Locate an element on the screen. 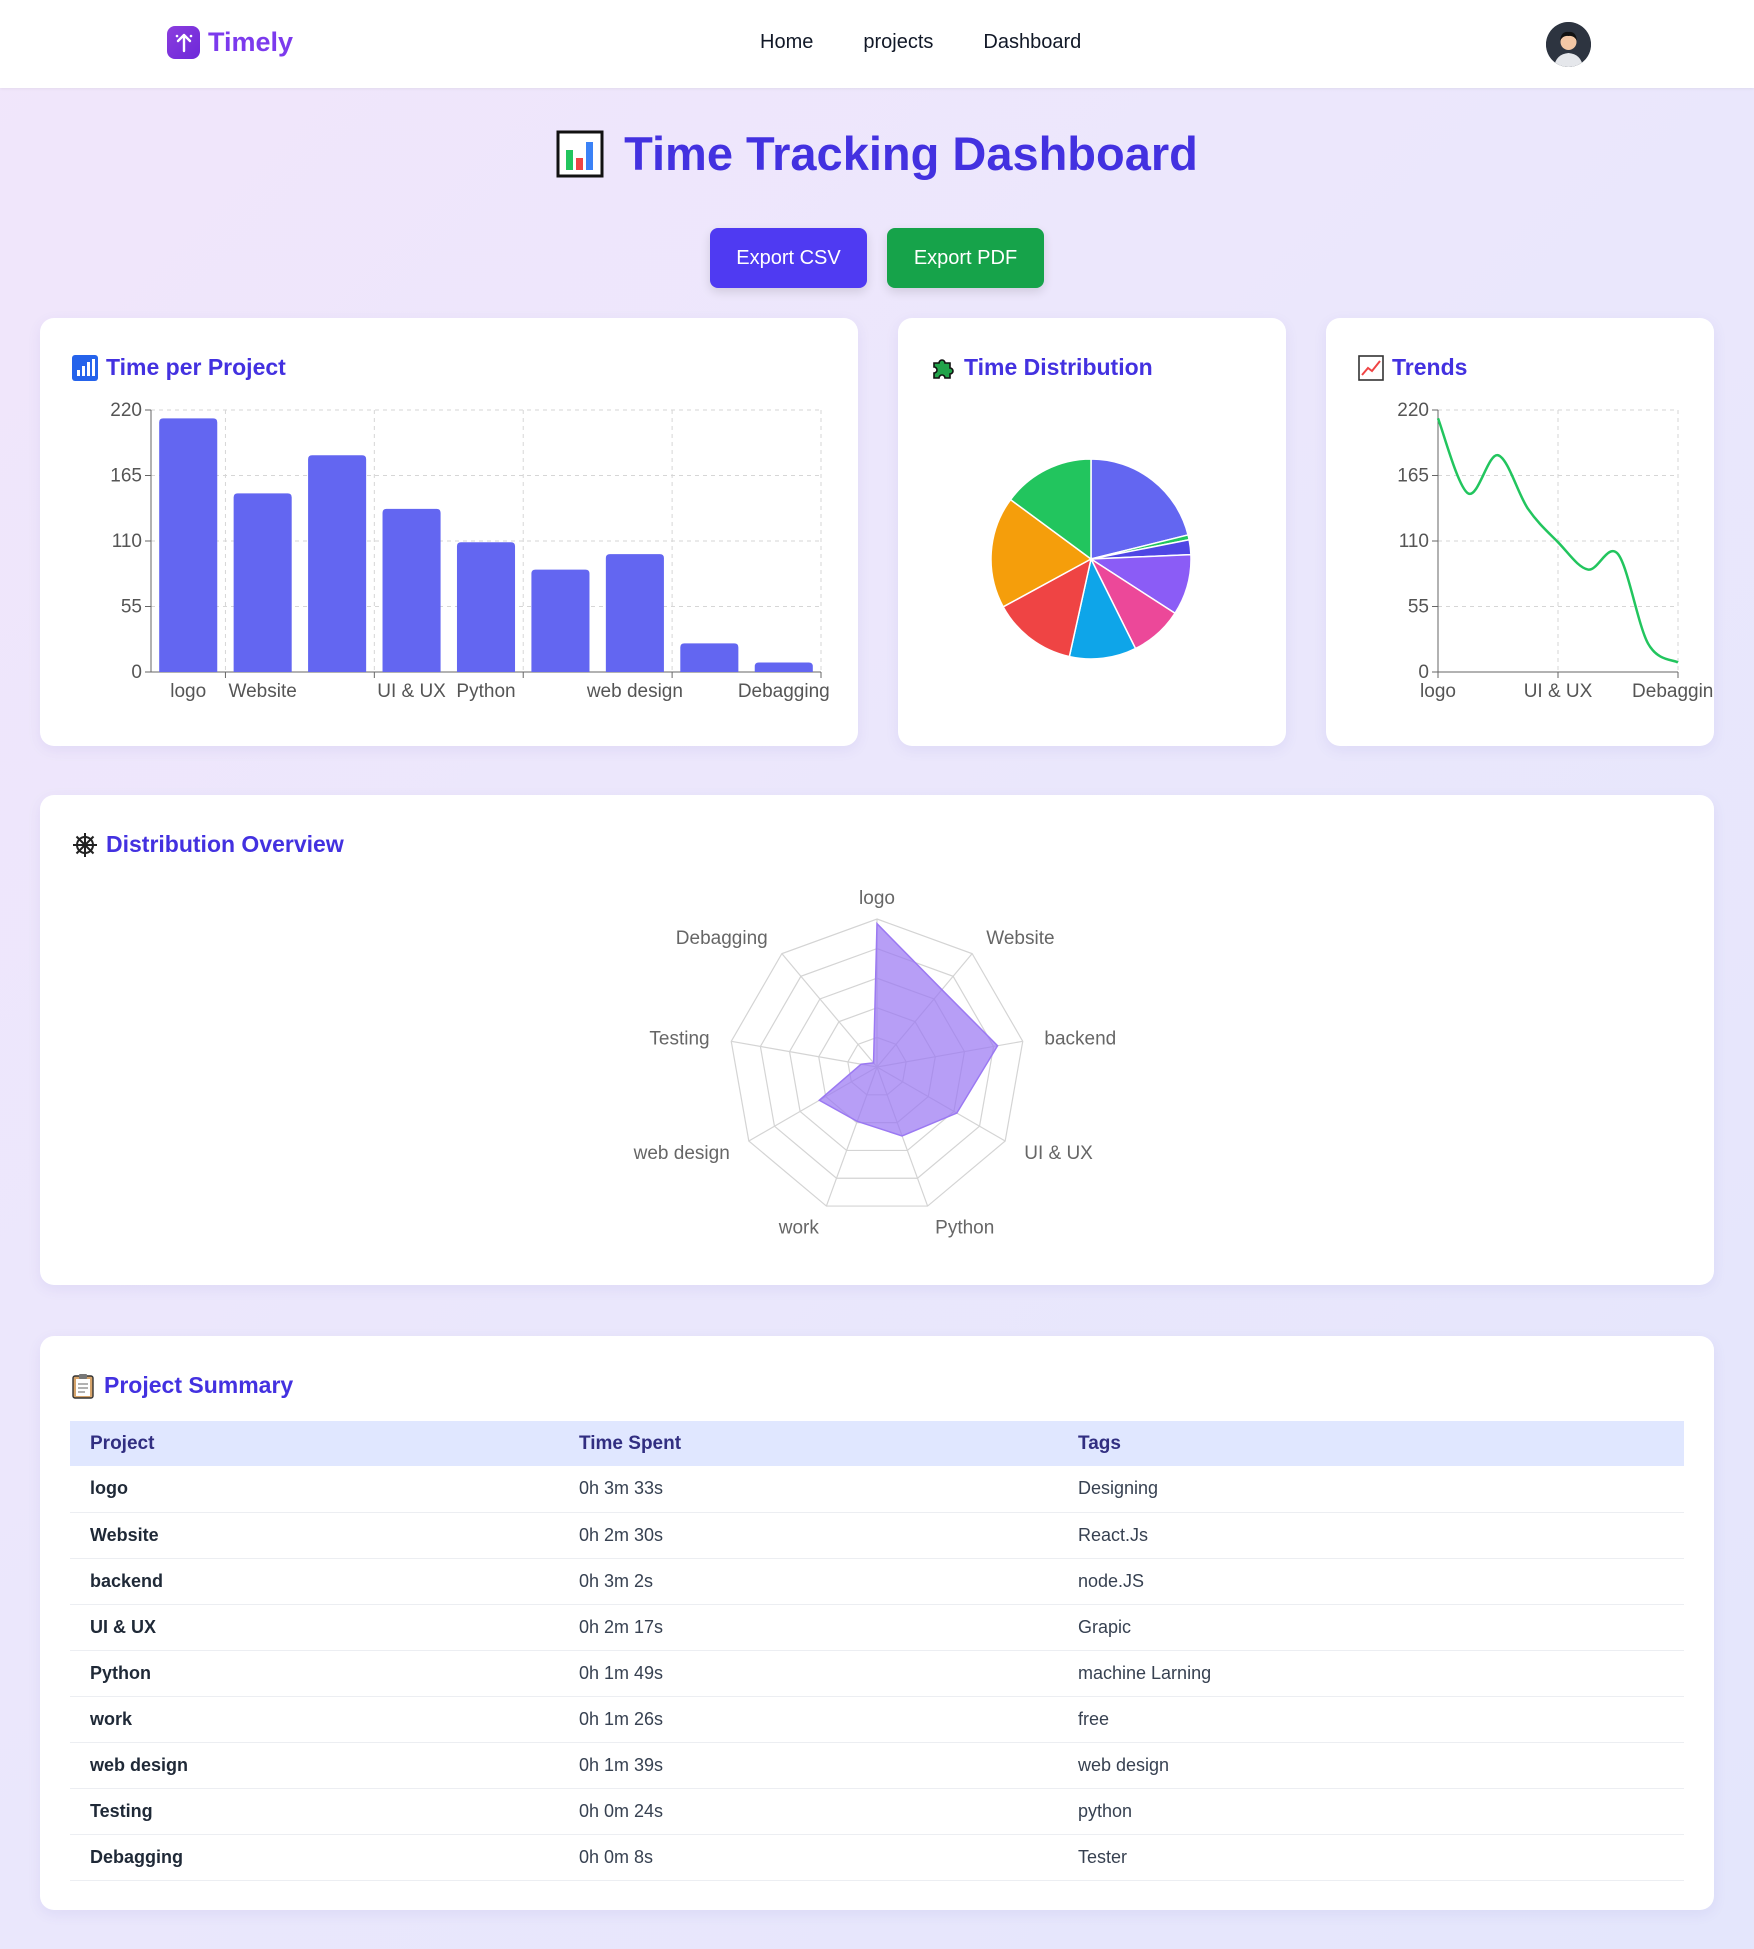 This screenshot has width=1754, height=1949. table-row: Python 0h 1m 49s machine Larning is located at coordinates (877, 1673).